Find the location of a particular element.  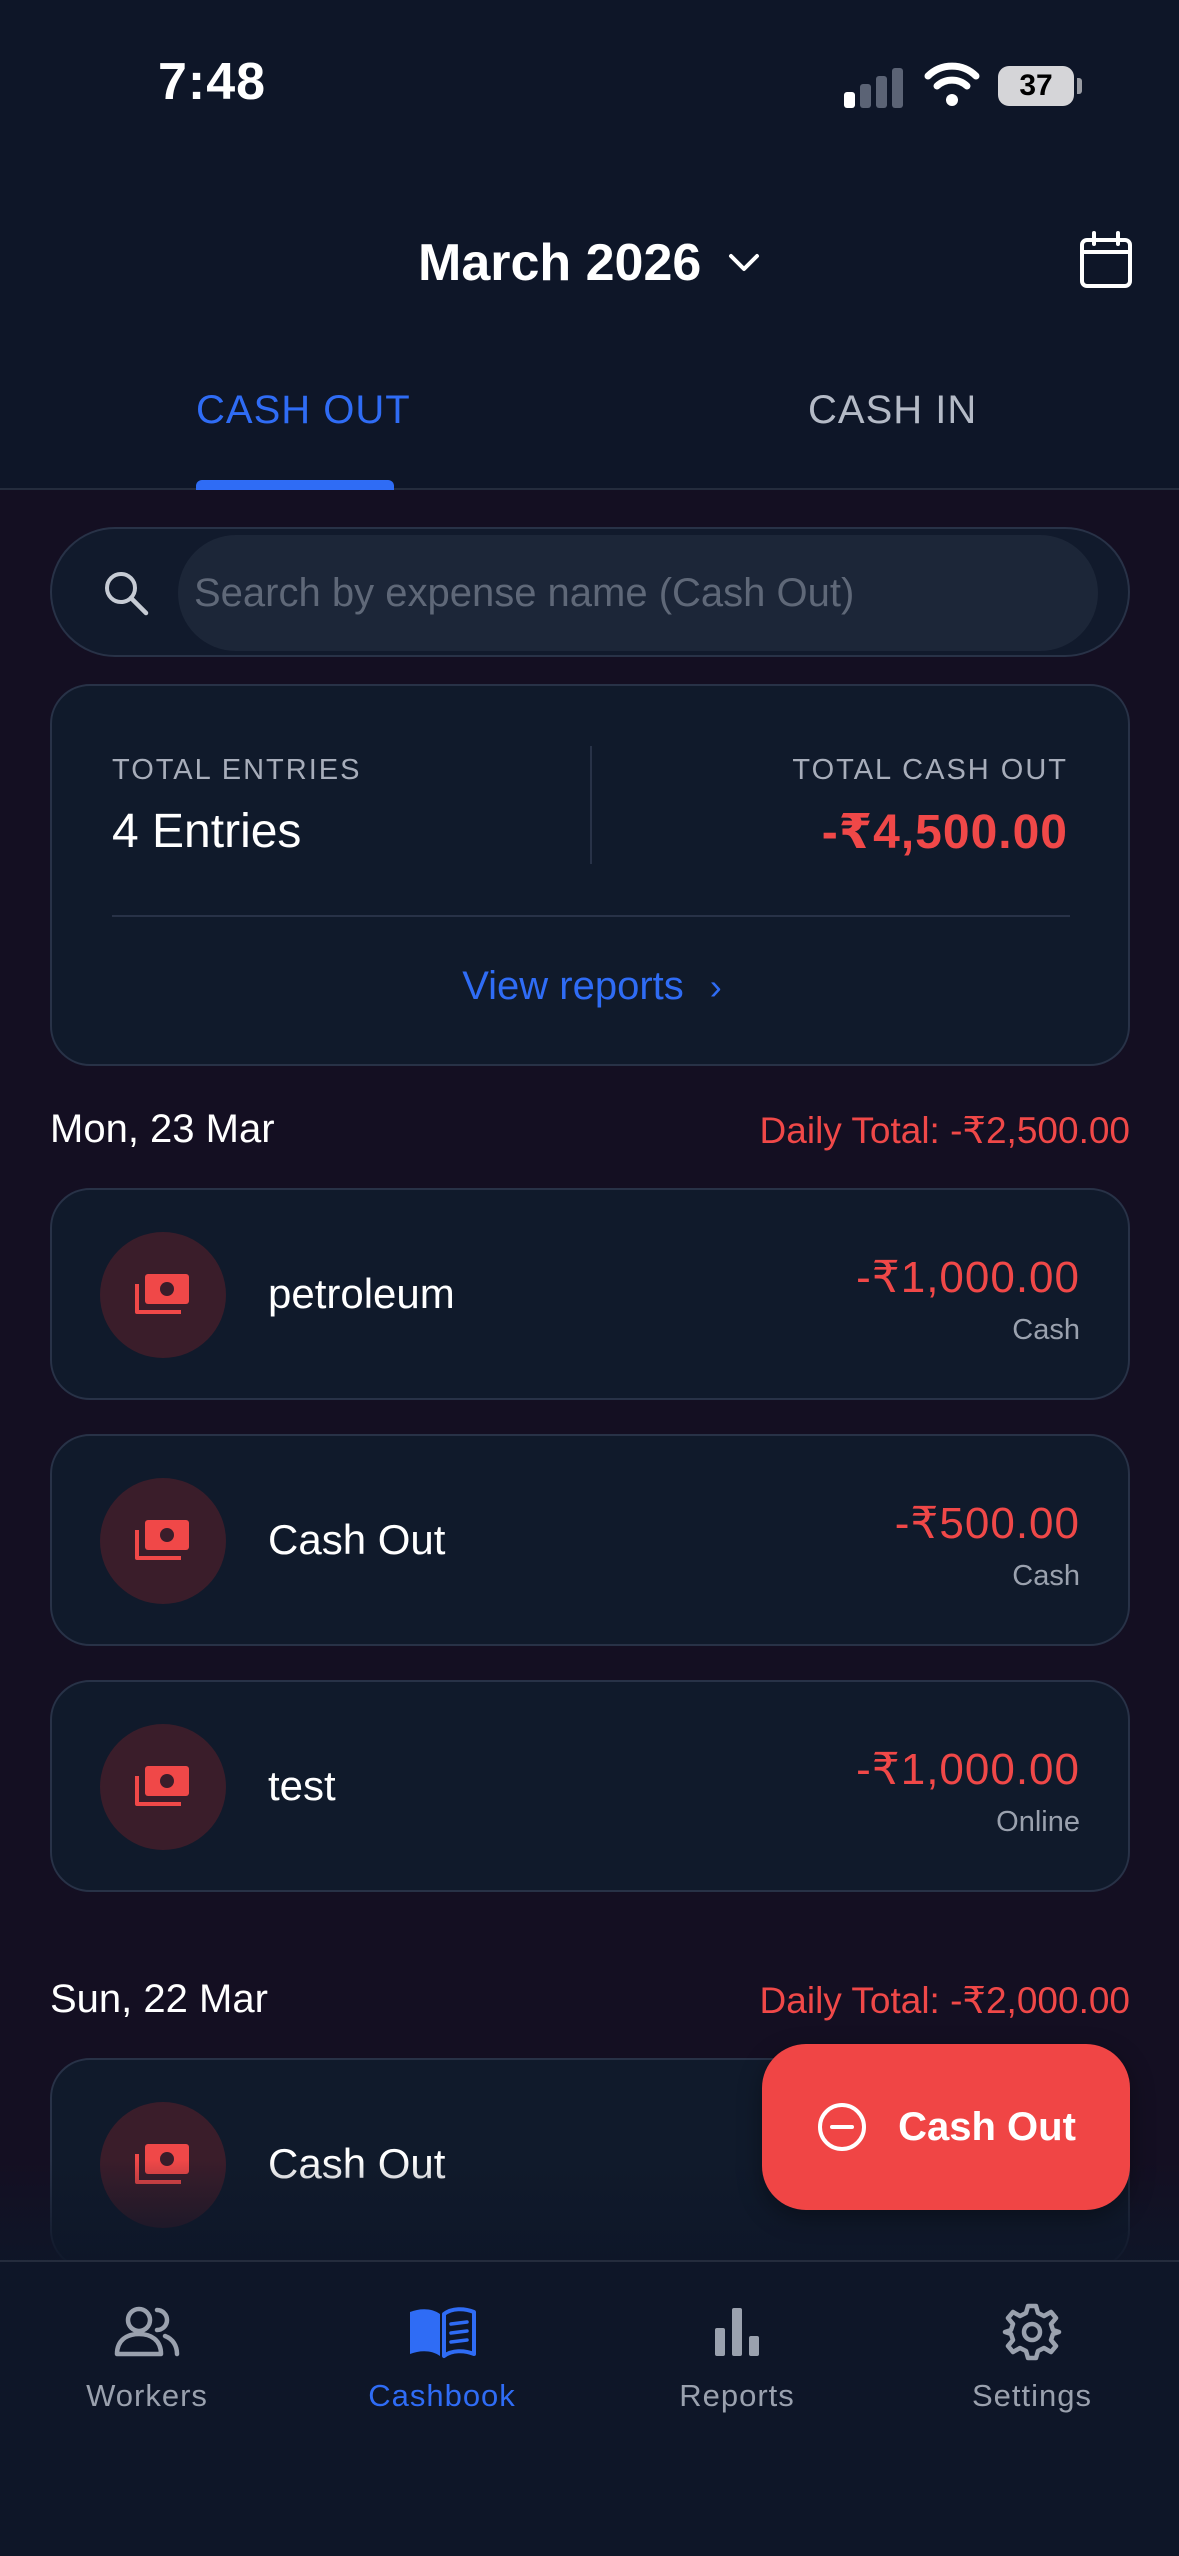

nav-item-settings: Settings is located at coordinates (1032, 2358).